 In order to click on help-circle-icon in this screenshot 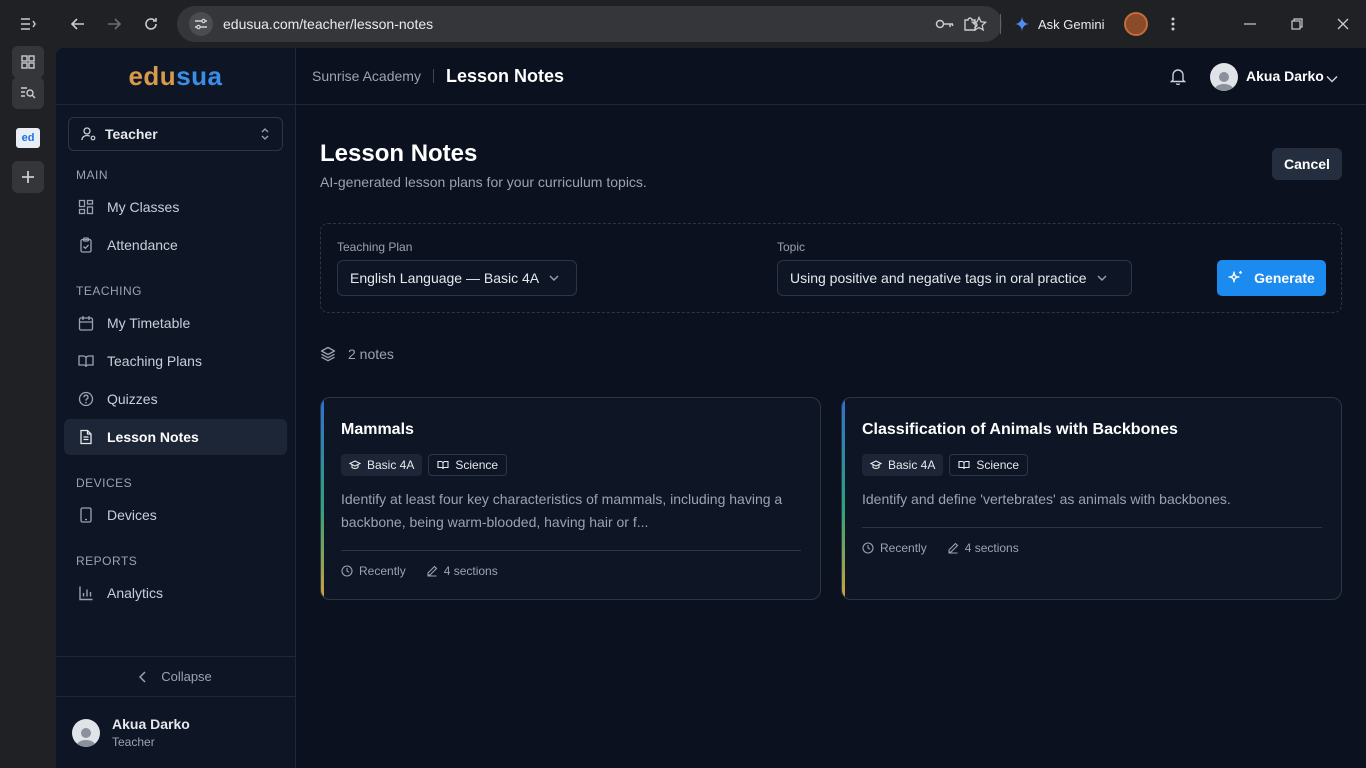, I will do `click(86, 399)`.